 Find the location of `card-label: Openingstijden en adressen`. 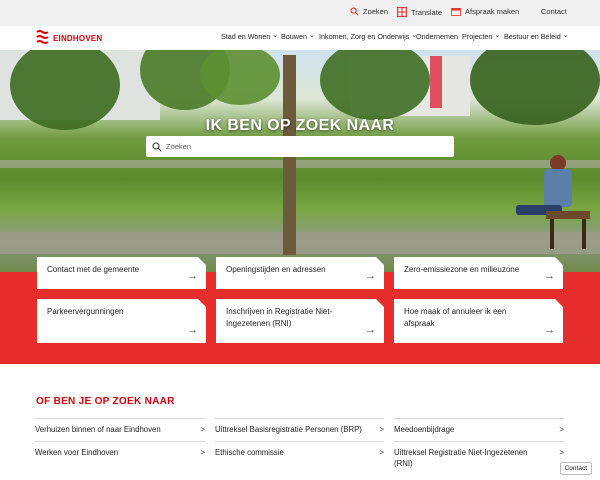

card-label: Openingstijden en adressen is located at coordinates (276, 269).